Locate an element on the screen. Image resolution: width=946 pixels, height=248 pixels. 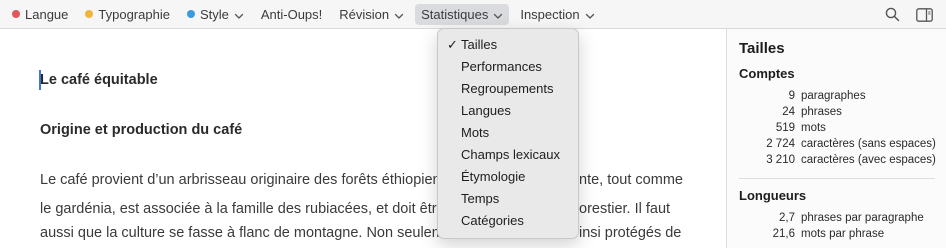
menu-item-7: Temps is located at coordinates (508, 199).